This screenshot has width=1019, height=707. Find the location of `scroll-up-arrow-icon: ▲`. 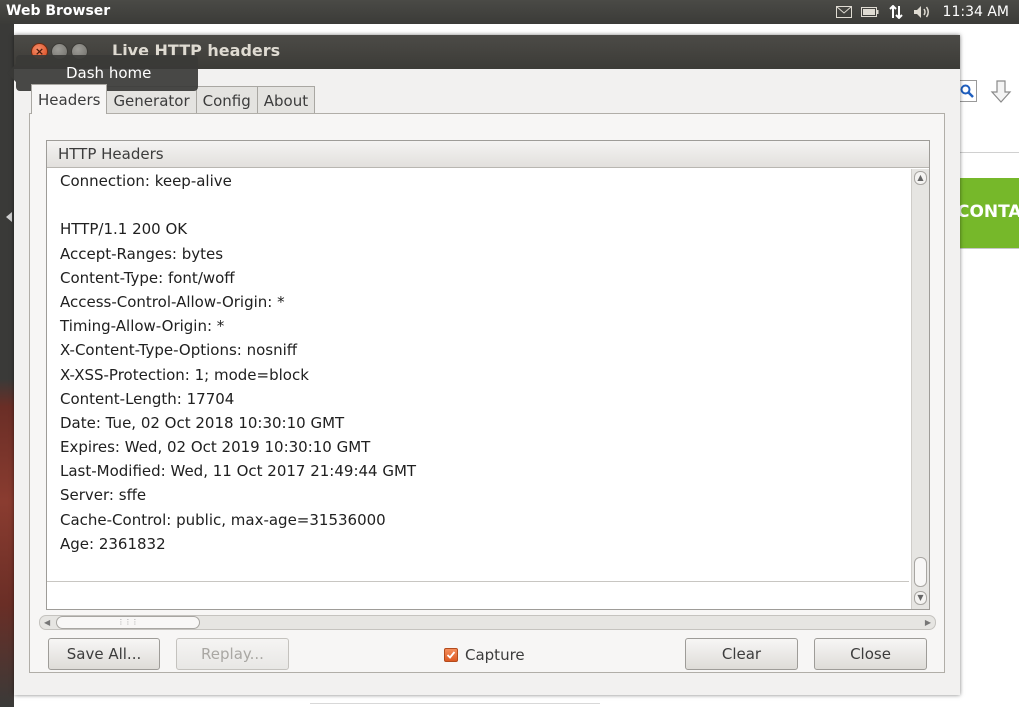

scroll-up-arrow-icon: ▲ is located at coordinates (920, 178).